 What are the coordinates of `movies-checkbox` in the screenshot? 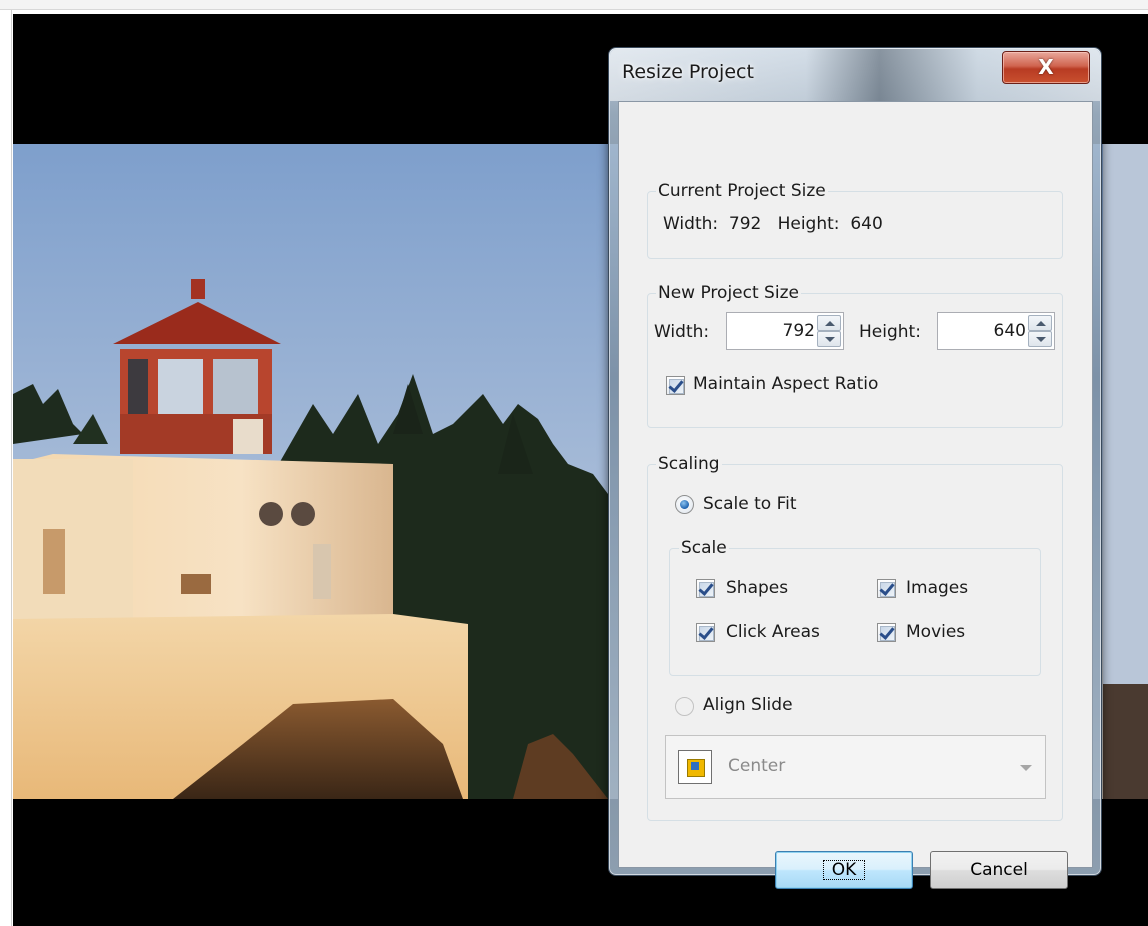 It's located at (886, 632).